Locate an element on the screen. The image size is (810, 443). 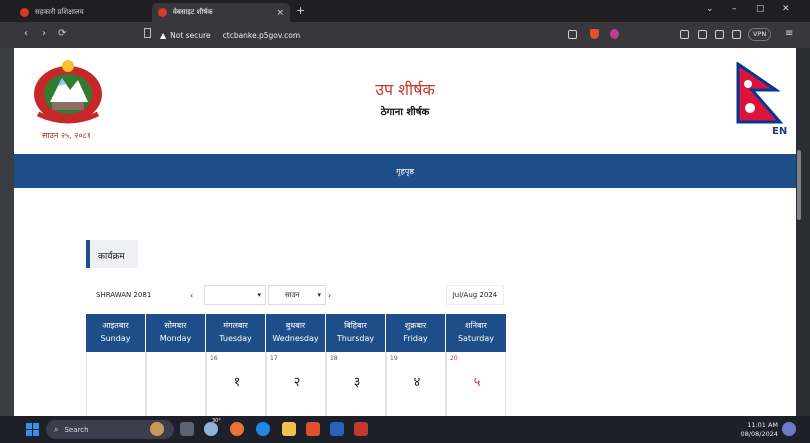
widgets-icon is located at coordinates (157, 429).